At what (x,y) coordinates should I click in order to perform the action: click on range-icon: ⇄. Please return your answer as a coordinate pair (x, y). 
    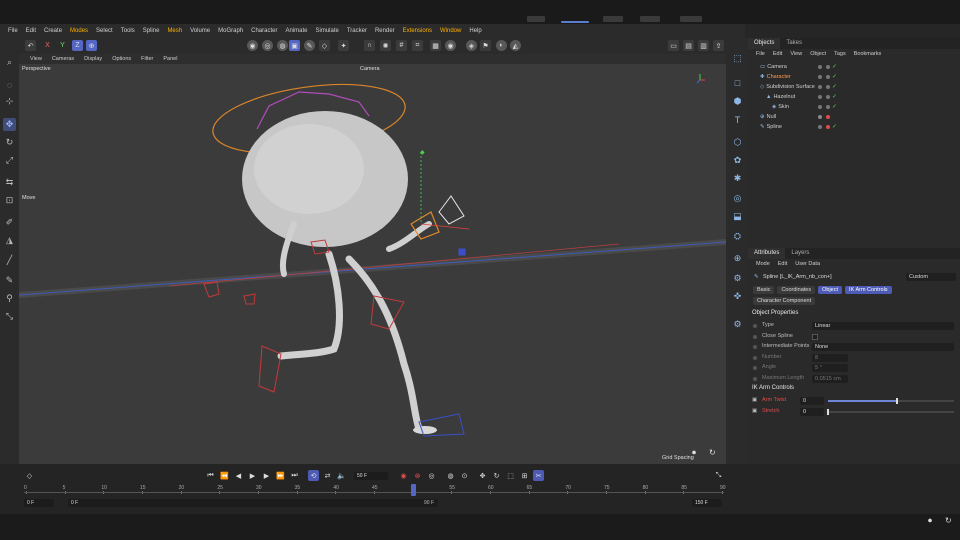
    Looking at the image, I should click on (327, 475).